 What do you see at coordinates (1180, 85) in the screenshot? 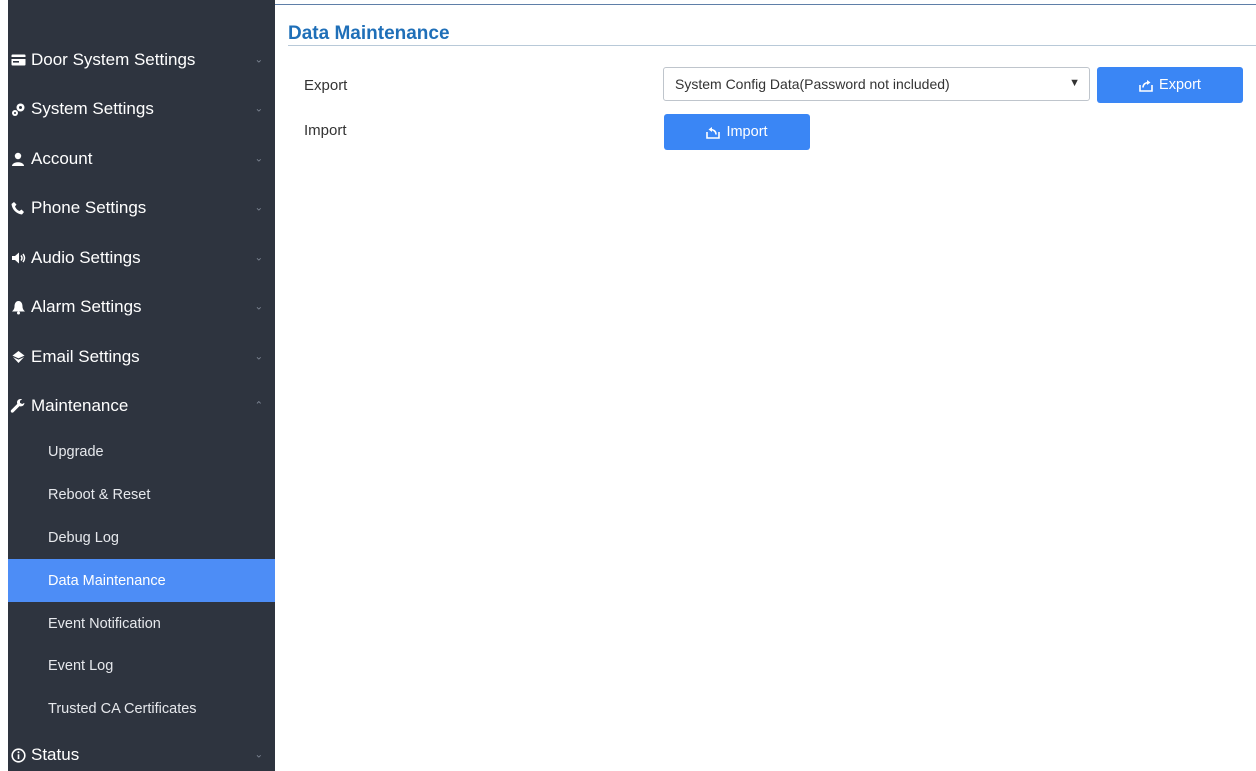
I see `export-button-label: Export` at bounding box center [1180, 85].